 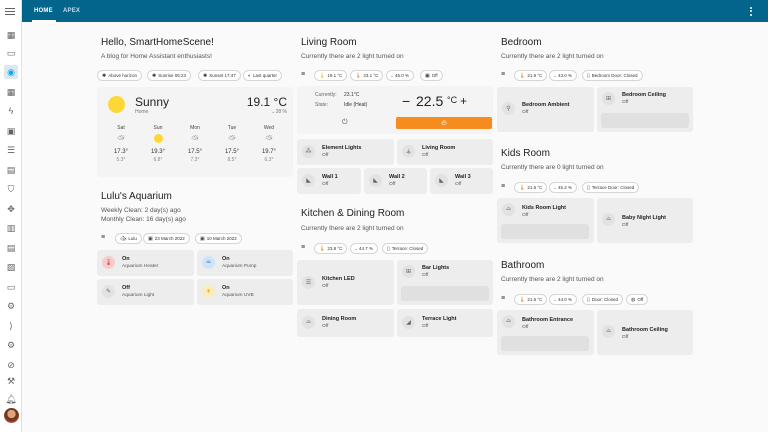 What do you see at coordinates (11, 415) in the screenshot?
I see `avatar` at bounding box center [11, 415].